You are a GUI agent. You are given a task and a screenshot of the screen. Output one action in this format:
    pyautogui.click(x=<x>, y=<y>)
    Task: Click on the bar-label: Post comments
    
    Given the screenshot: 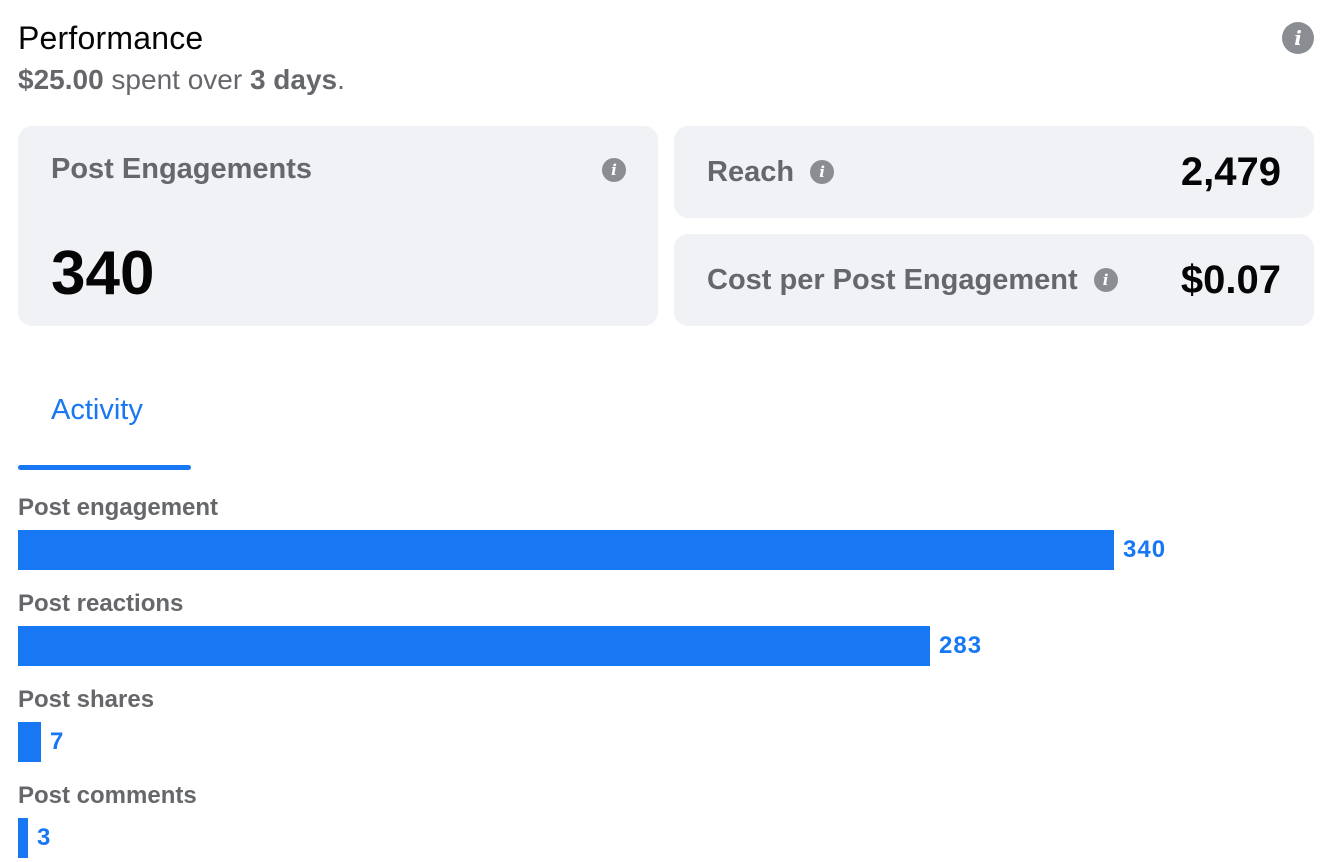 What is the action you would take?
    pyautogui.click(x=107, y=795)
    